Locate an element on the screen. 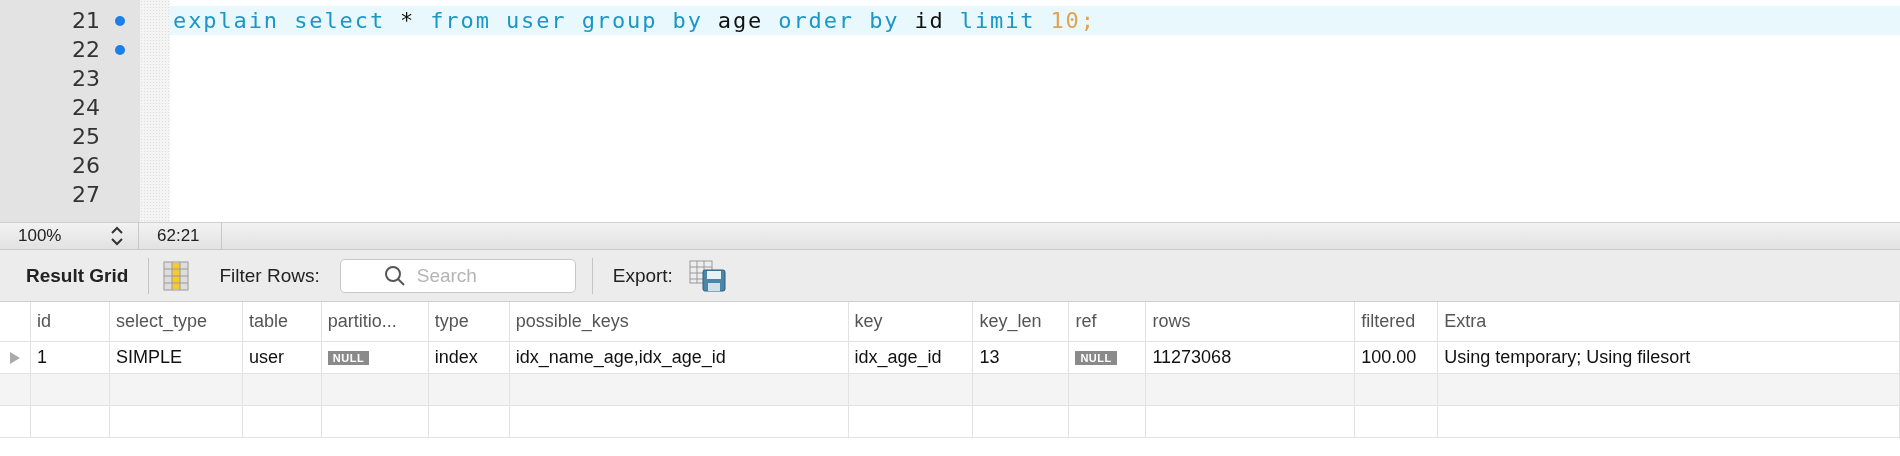  column-header: filtered is located at coordinates (1397, 321).